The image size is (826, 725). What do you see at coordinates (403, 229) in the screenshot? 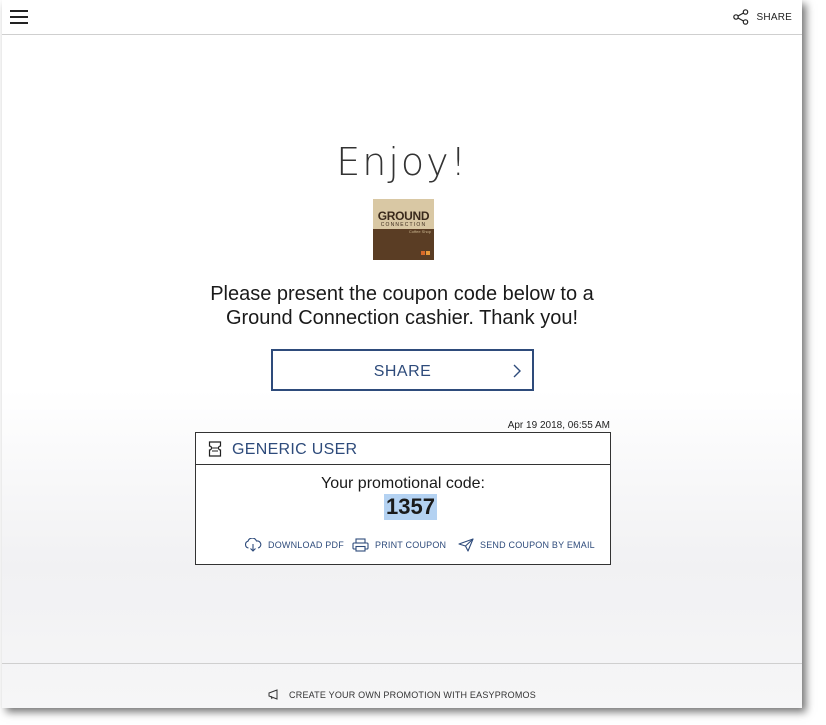
I see `ground-connection-logo: GROUND CONNECTION Coffee Shop` at bounding box center [403, 229].